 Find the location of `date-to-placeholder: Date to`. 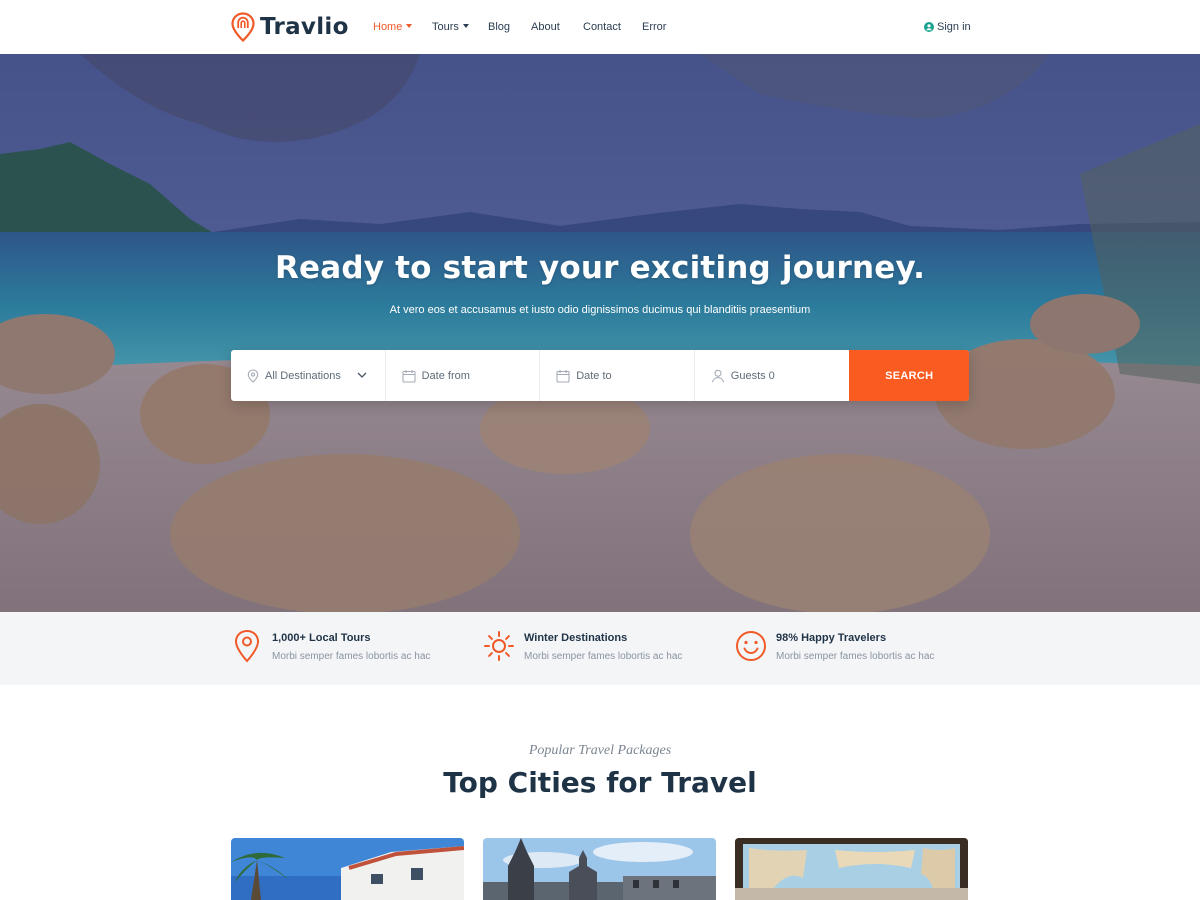

date-to-placeholder: Date to is located at coordinates (594, 375).